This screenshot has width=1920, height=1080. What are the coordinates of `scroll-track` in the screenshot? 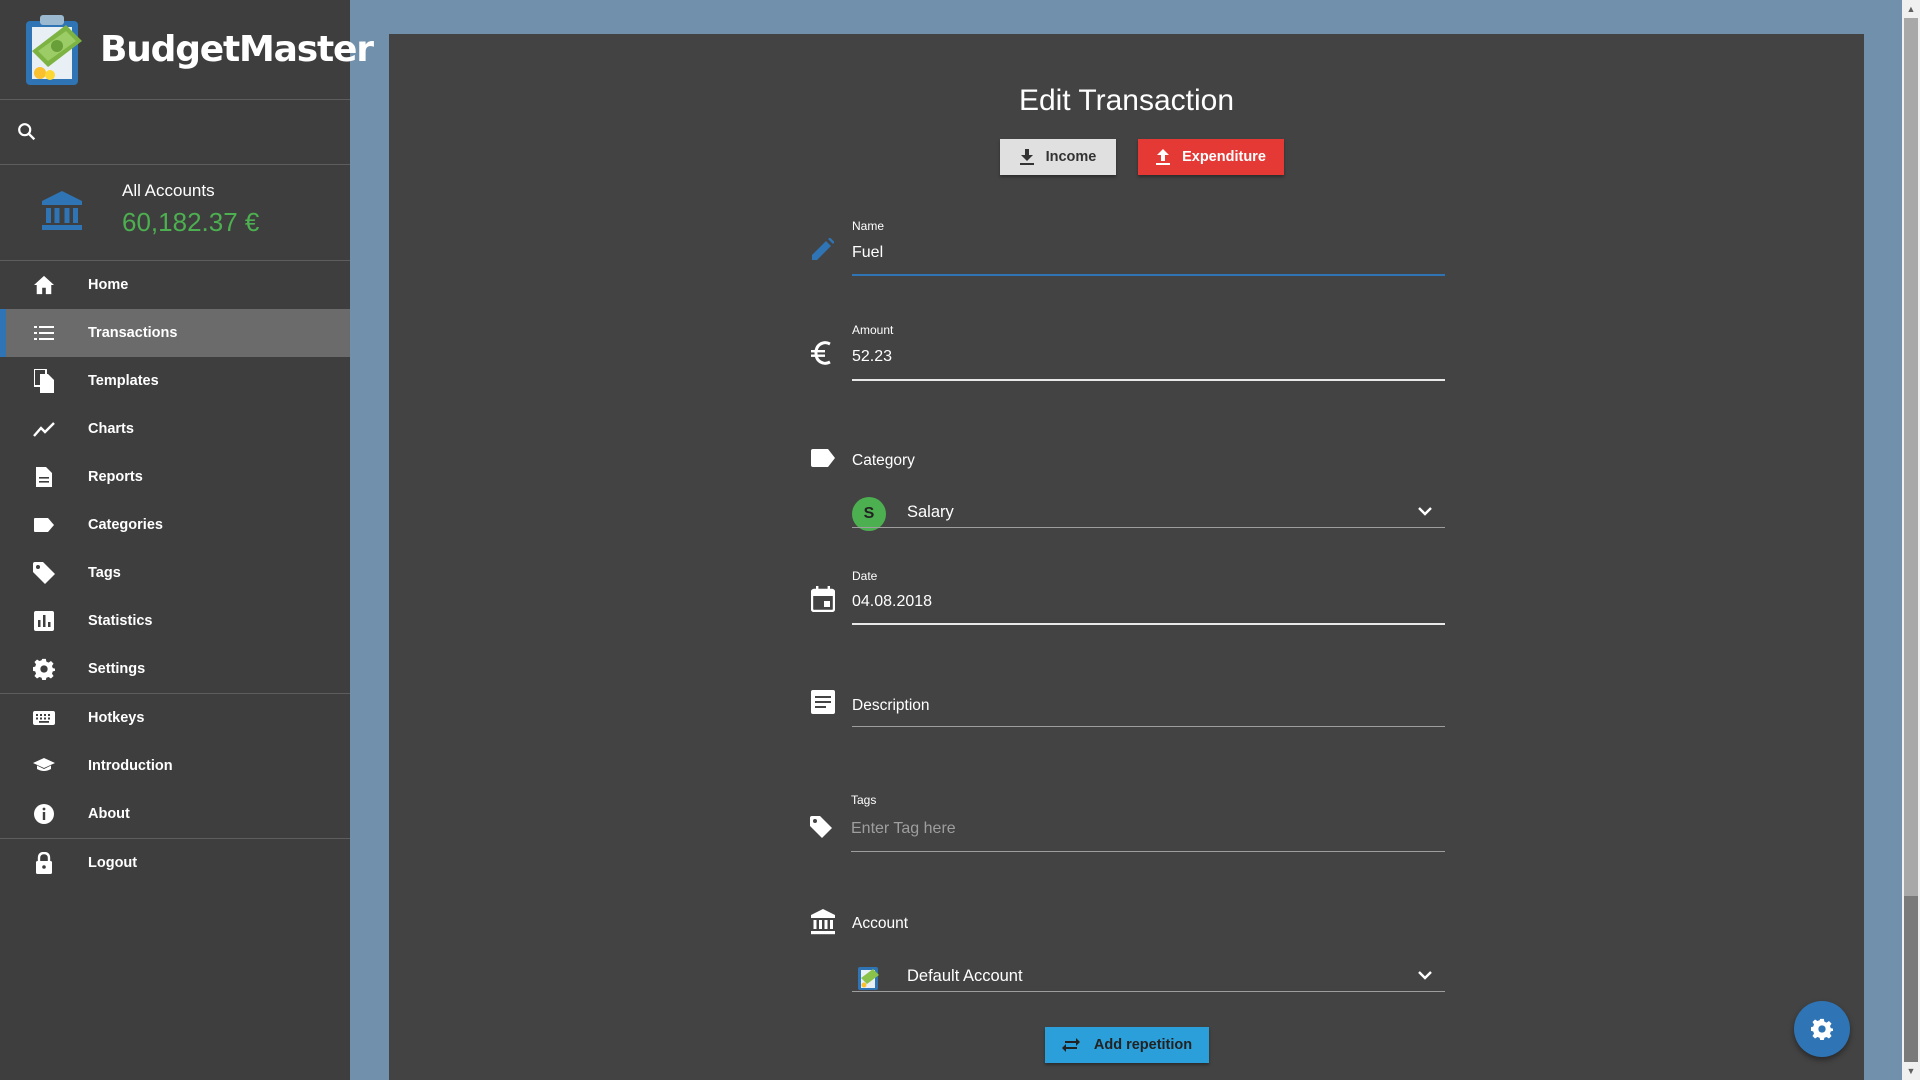 It's located at (1911, 457).